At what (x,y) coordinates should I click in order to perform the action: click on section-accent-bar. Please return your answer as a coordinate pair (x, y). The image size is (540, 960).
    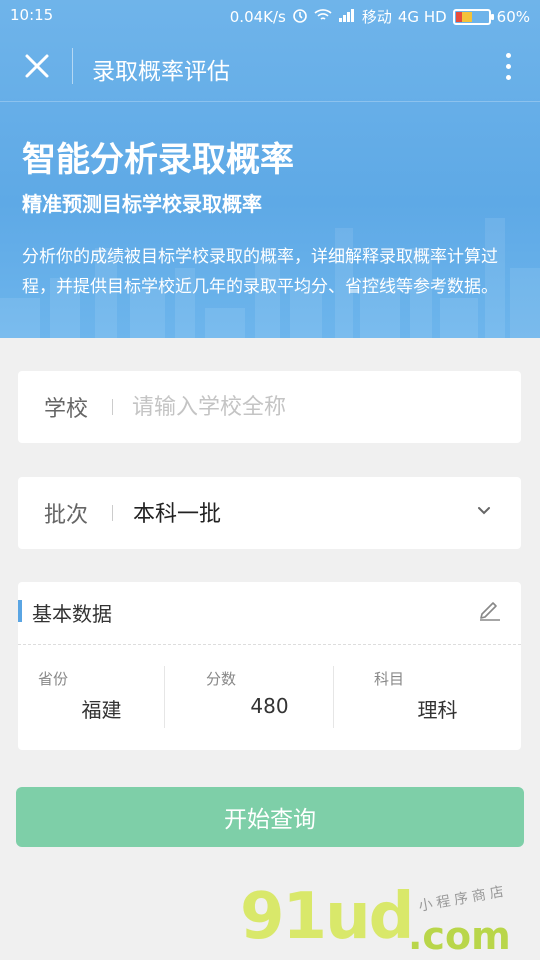
    Looking at the image, I should click on (20, 611).